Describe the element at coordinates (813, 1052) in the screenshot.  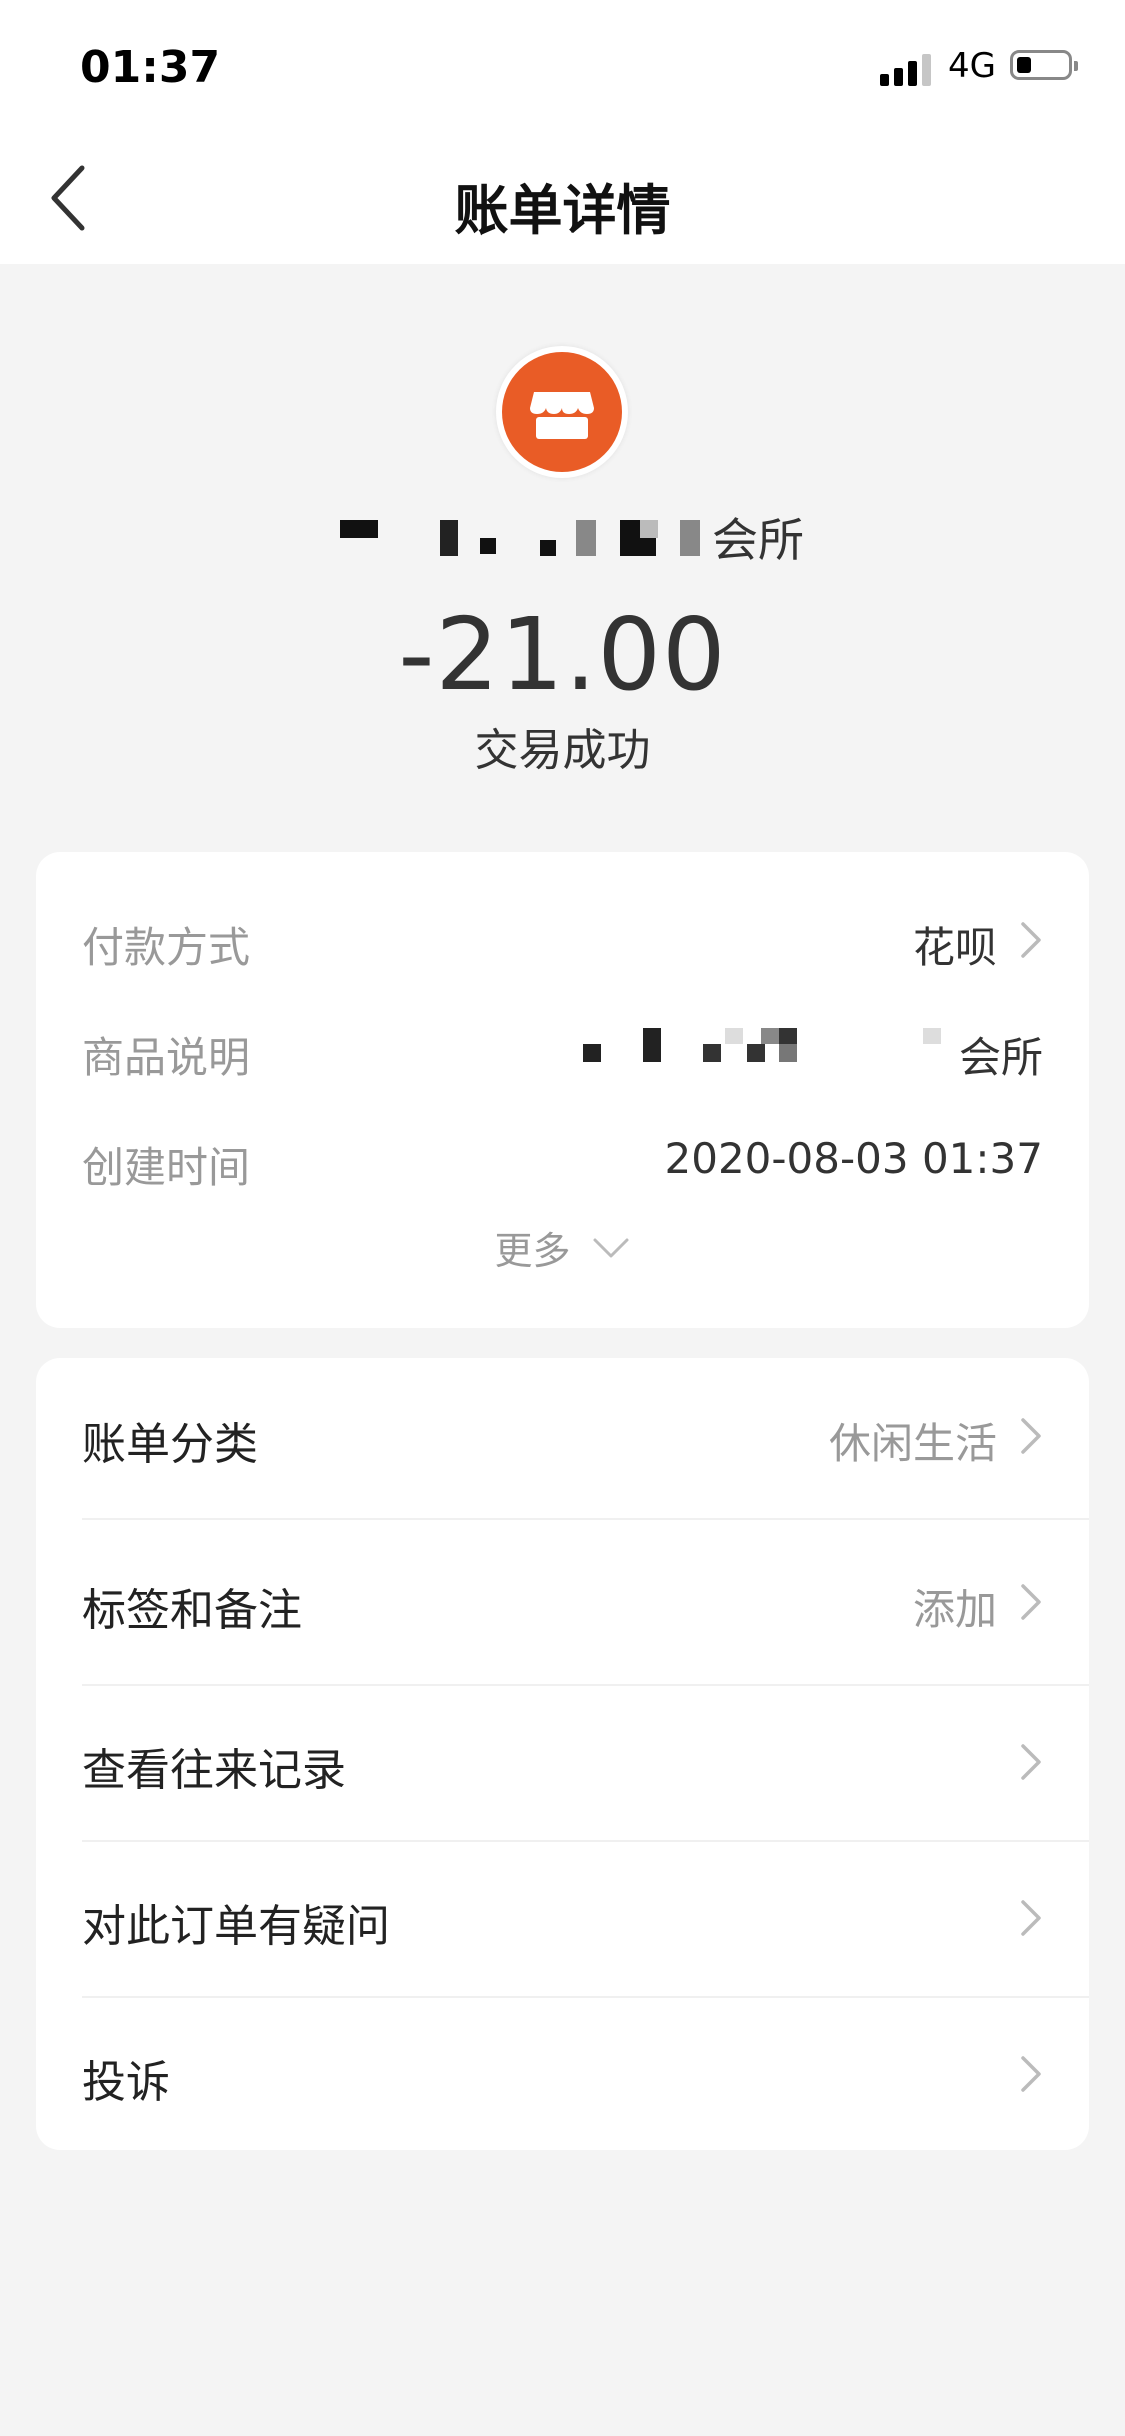
I see `product-value: 会所` at that location.